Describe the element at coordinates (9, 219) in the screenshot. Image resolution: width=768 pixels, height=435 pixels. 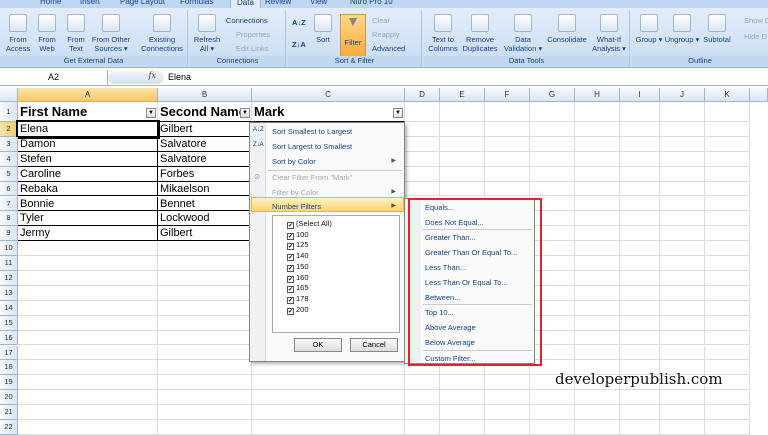
I see `row-header-8: 8` at that location.